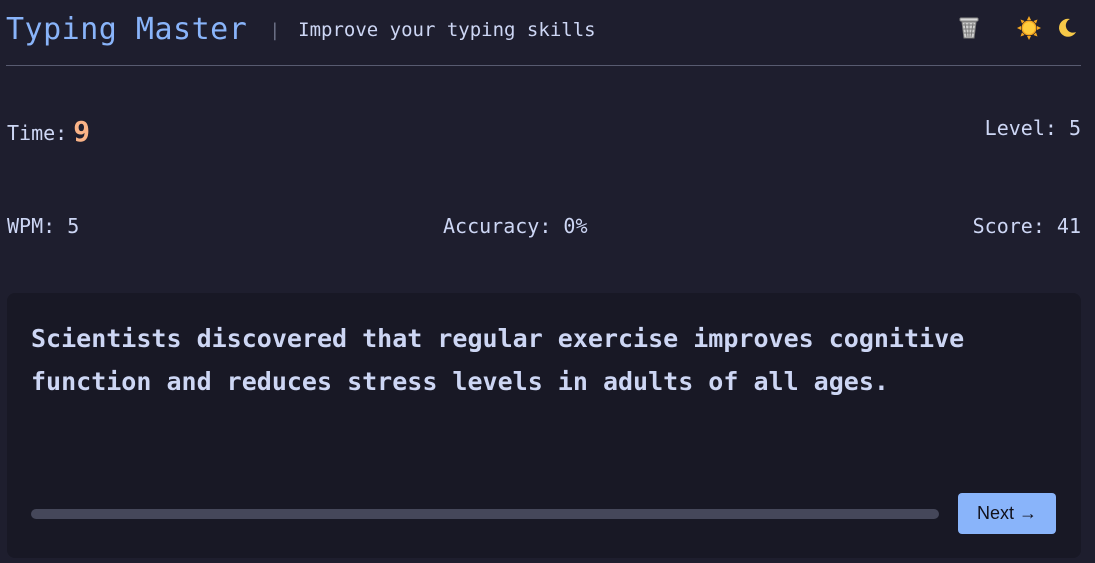  What do you see at coordinates (1048, 28) in the screenshot?
I see `theme-toggle` at bounding box center [1048, 28].